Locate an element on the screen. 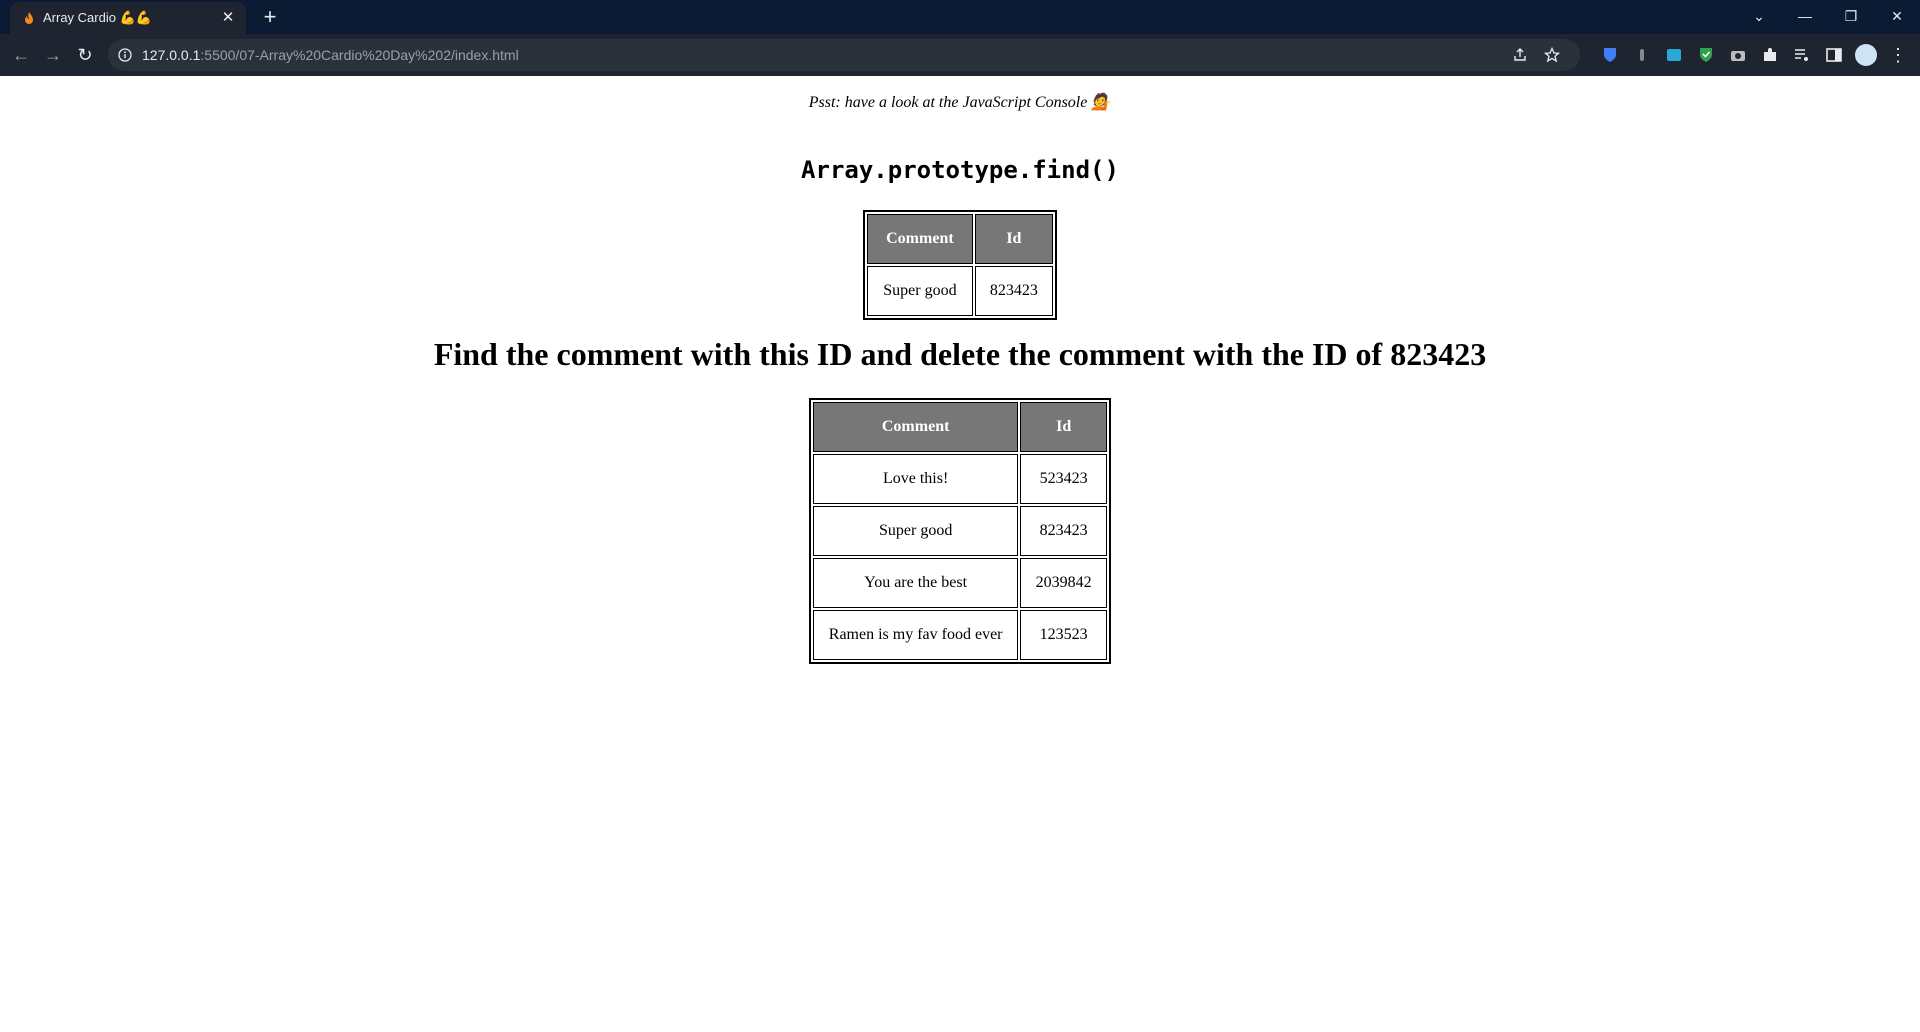 The height and width of the screenshot is (1032, 1920). new-tab-button: + is located at coordinates (270, 18).